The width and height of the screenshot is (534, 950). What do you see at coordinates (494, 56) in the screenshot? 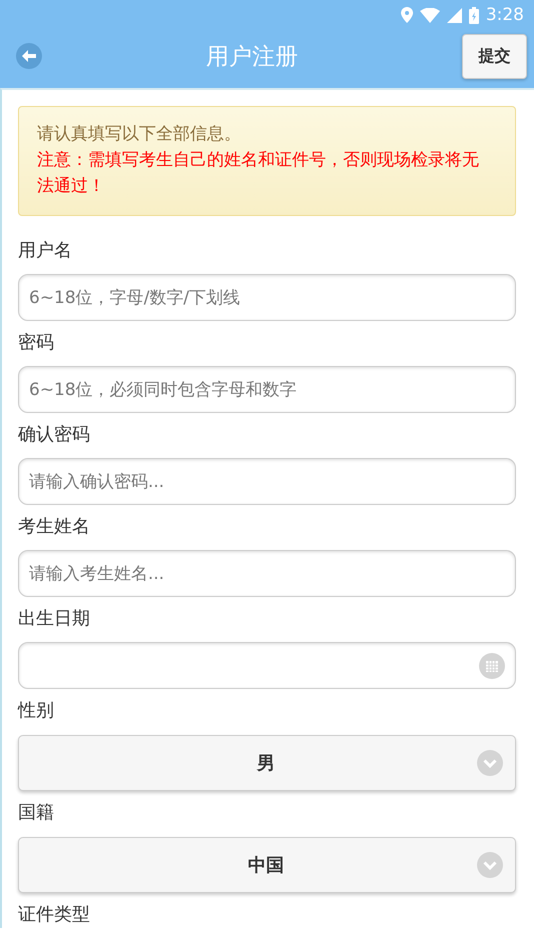
I see `submit-button: 提交` at bounding box center [494, 56].